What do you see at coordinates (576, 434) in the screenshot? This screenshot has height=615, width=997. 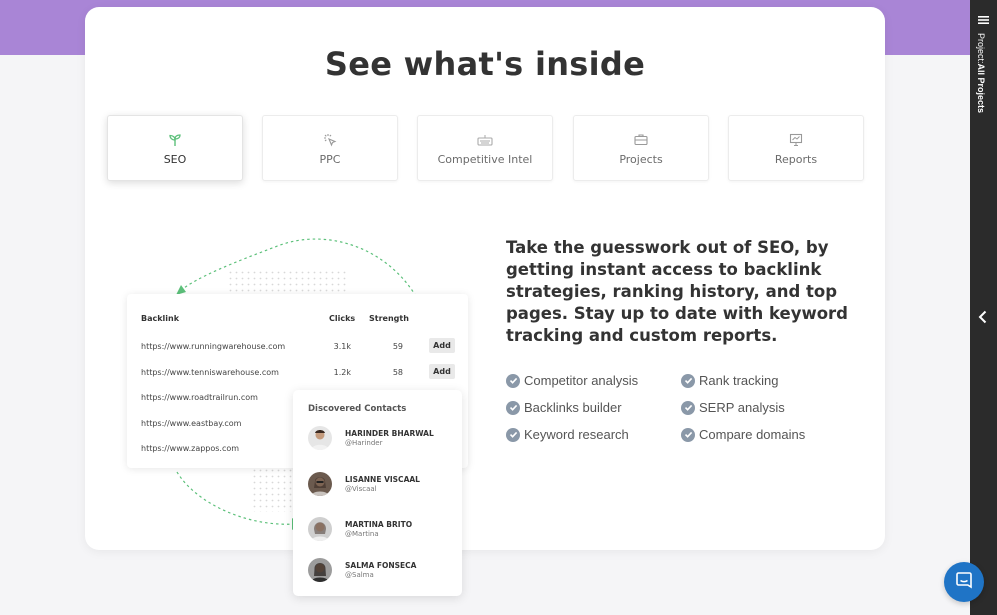 I see `feature-label: Keyword research` at bounding box center [576, 434].